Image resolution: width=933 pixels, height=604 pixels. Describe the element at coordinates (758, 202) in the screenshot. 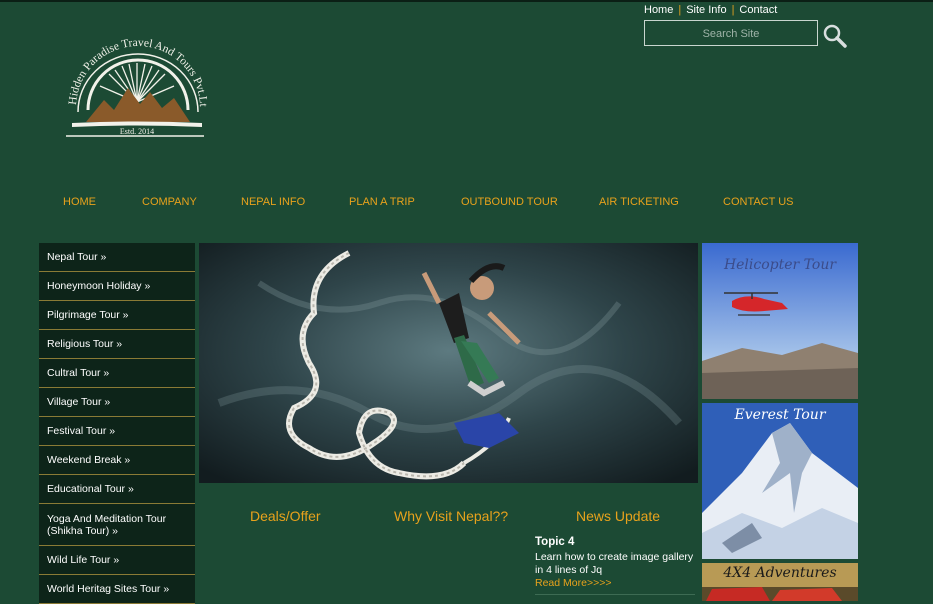

I see `nav-contact-us: CONTACT US` at that location.